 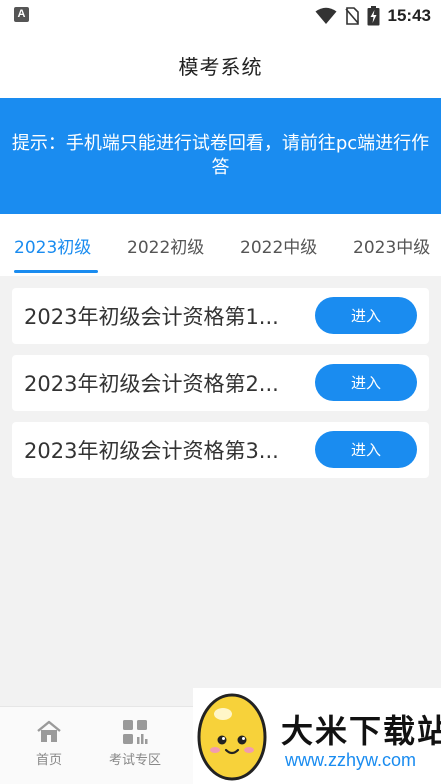 I want to click on active-tab-indicator, so click(x=56, y=271).